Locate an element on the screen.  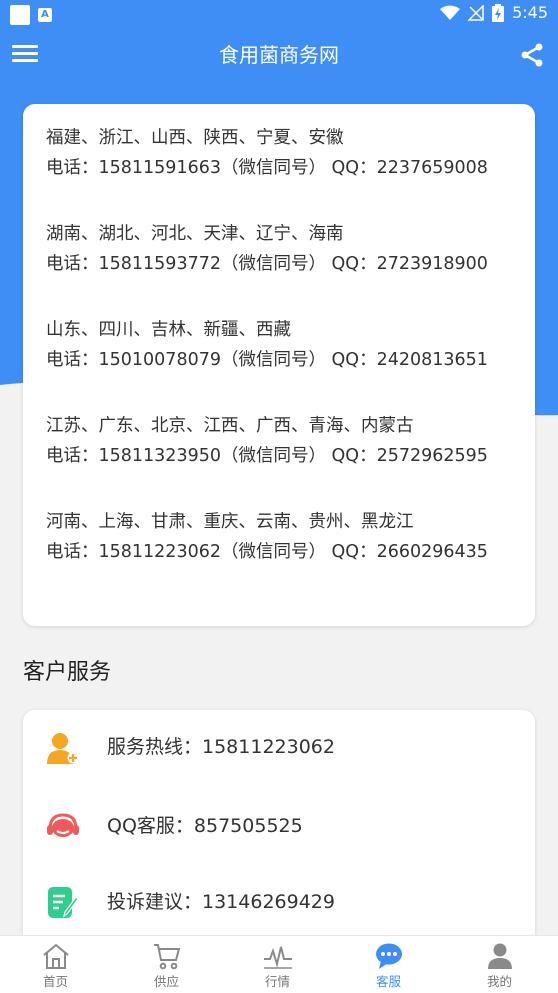
tab-label: 供应 is located at coordinates (166, 981).